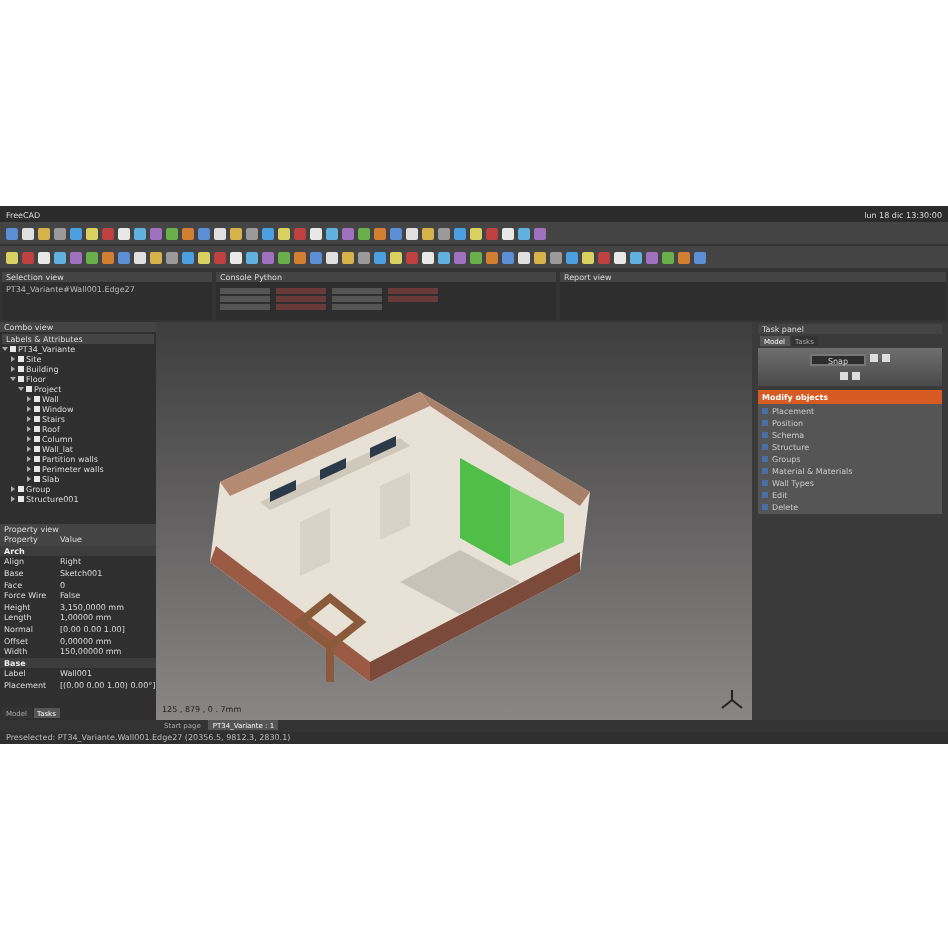 The width and height of the screenshot is (948, 948). Describe the element at coordinates (732, 700) in the screenshot. I see `axis-icon` at that location.